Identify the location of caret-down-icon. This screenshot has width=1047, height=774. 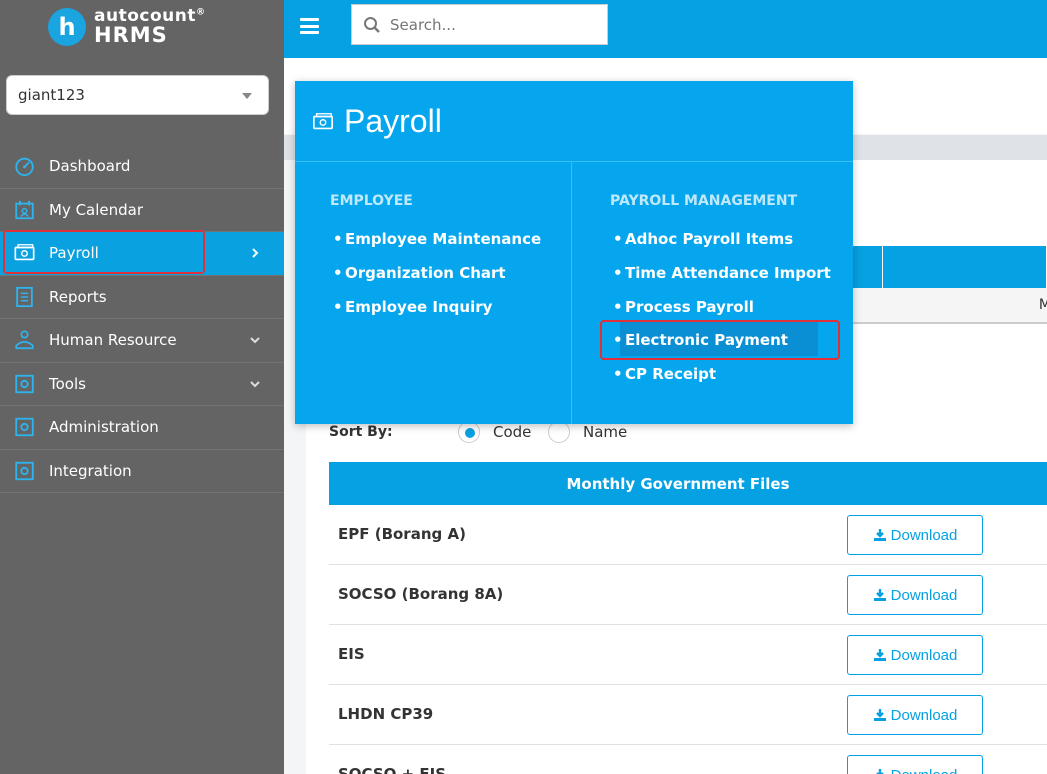
(247, 96).